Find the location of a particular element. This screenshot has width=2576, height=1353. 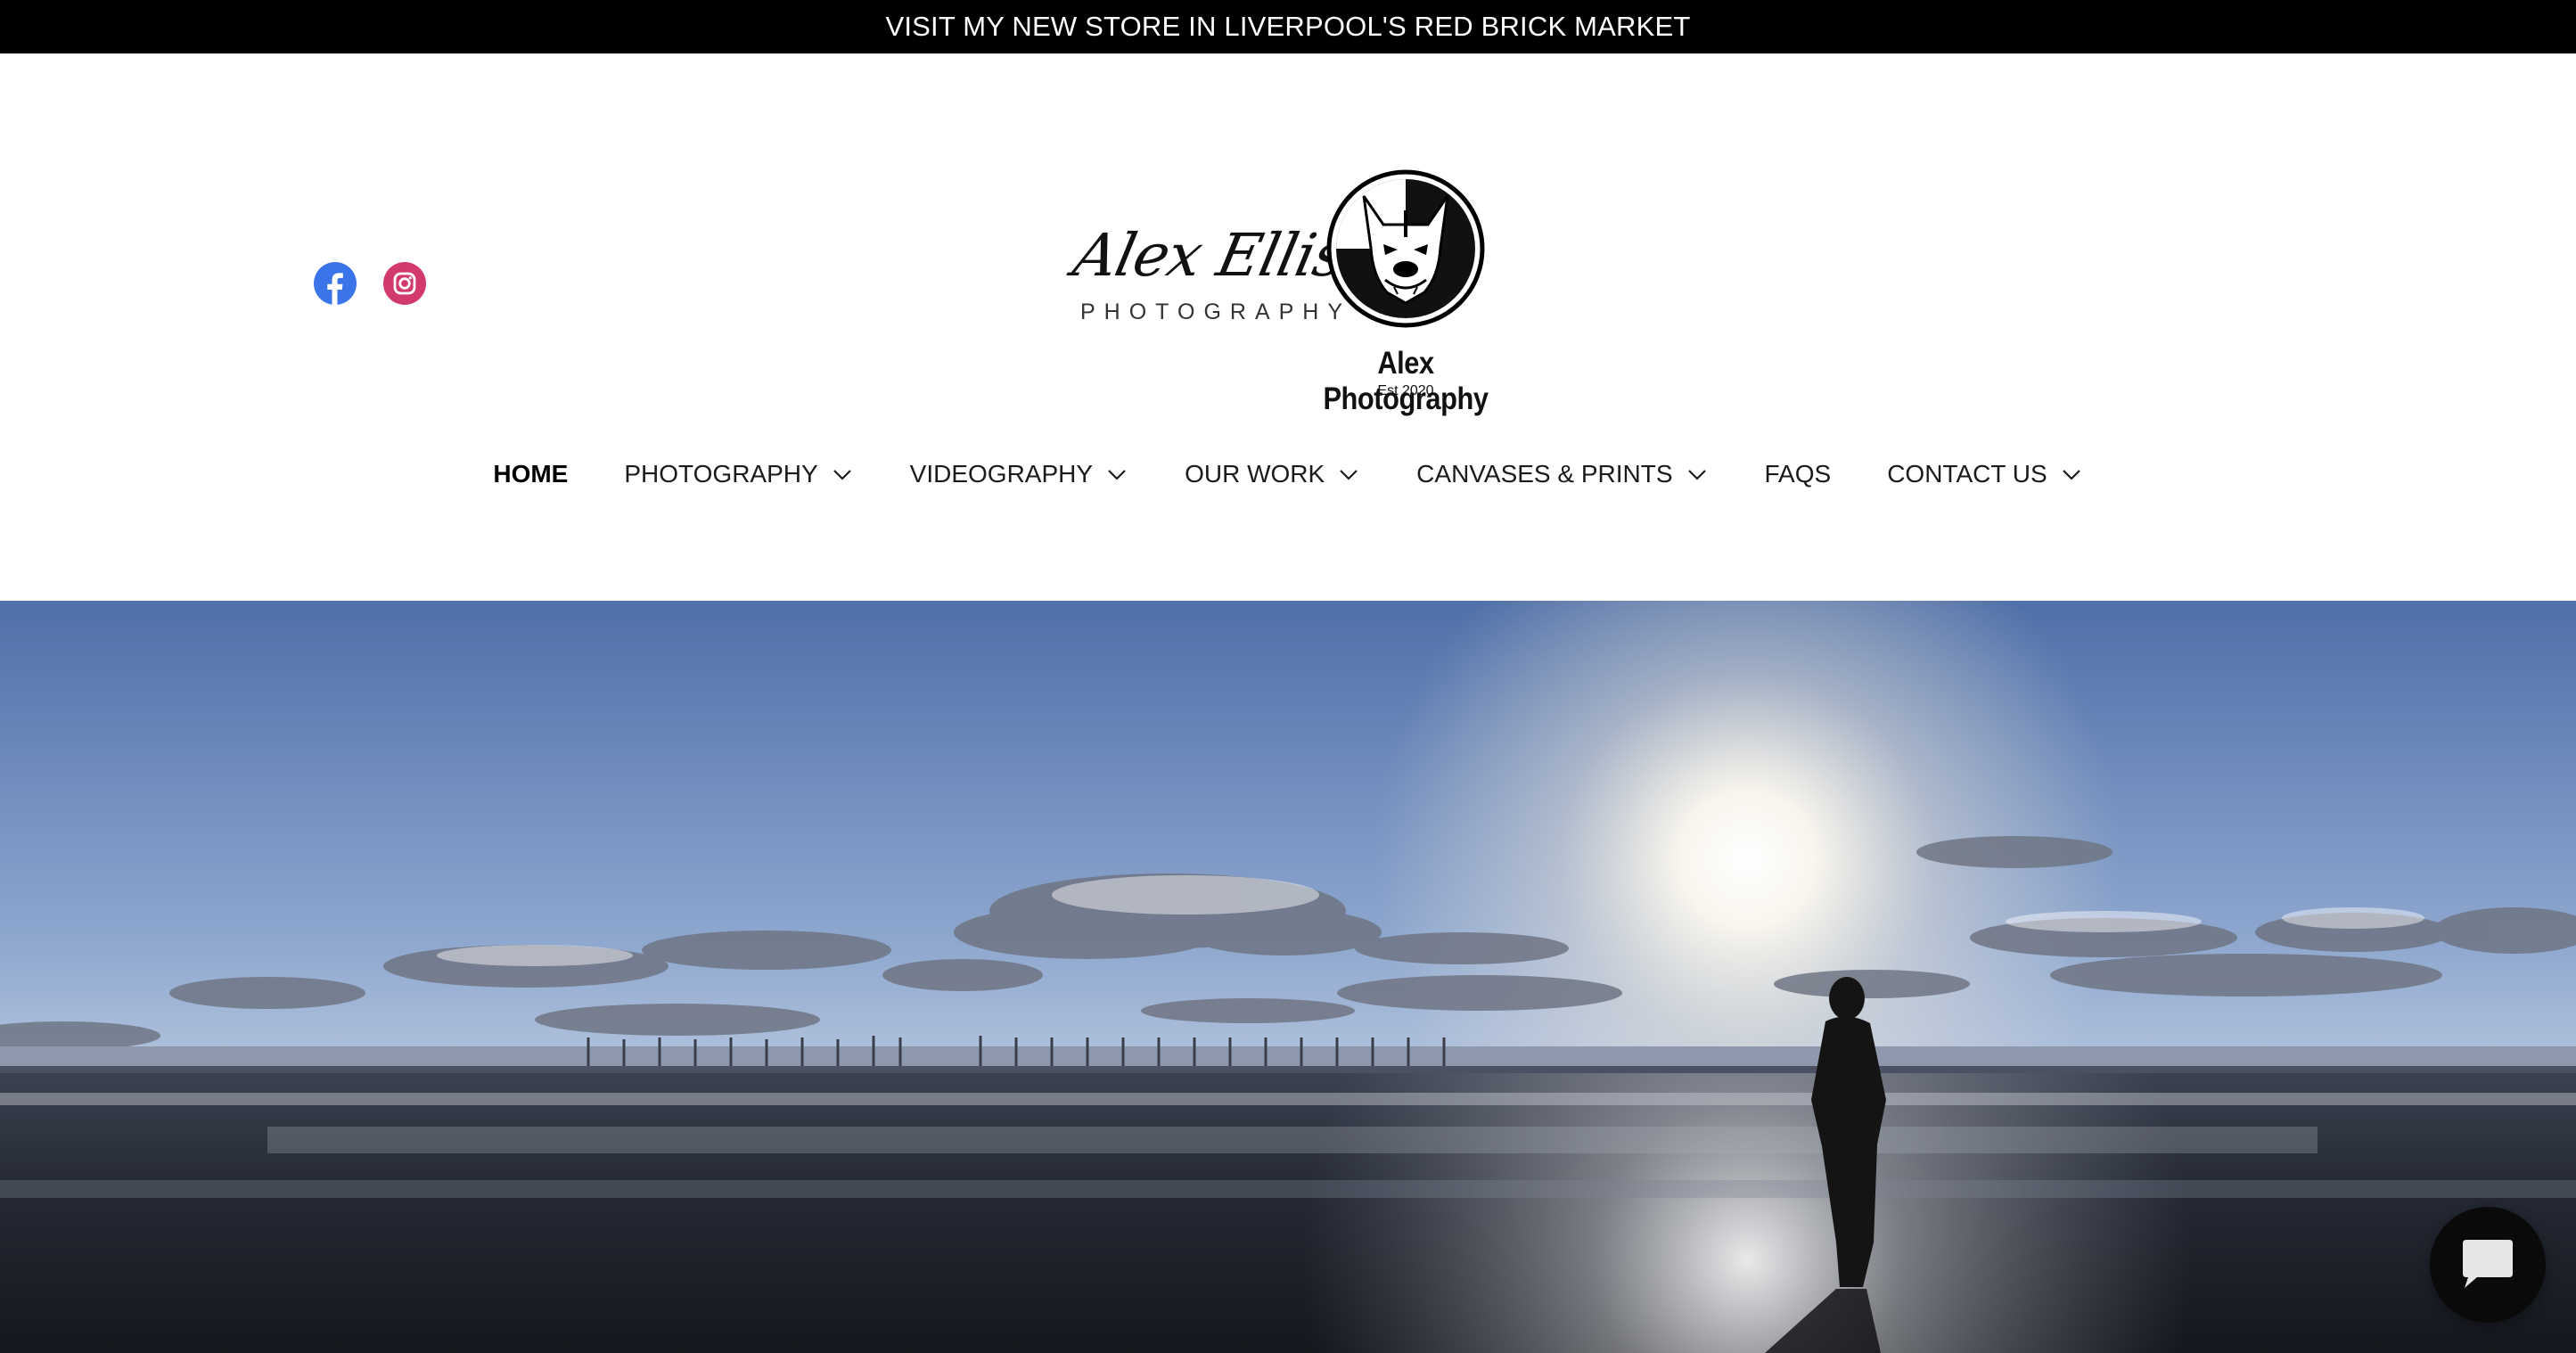

nav-item-faqs: FAQS is located at coordinates (1799, 474).